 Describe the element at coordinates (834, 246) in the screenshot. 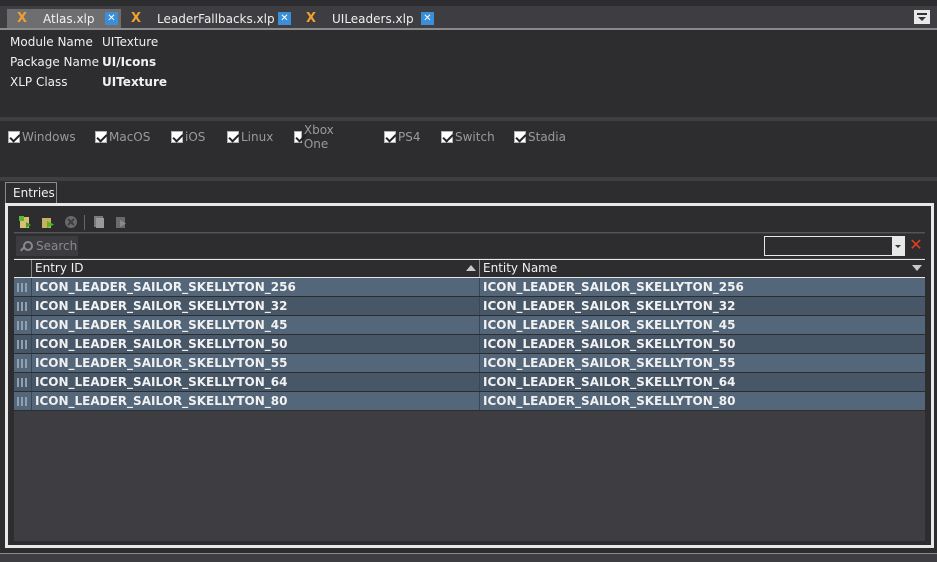

I see `filter-combobox` at that location.